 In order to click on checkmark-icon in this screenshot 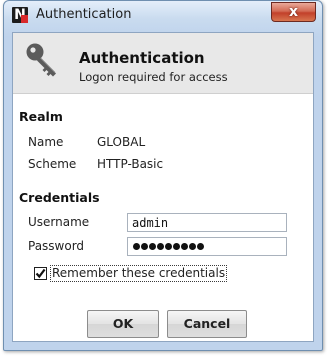, I will do `click(40, 273)`.